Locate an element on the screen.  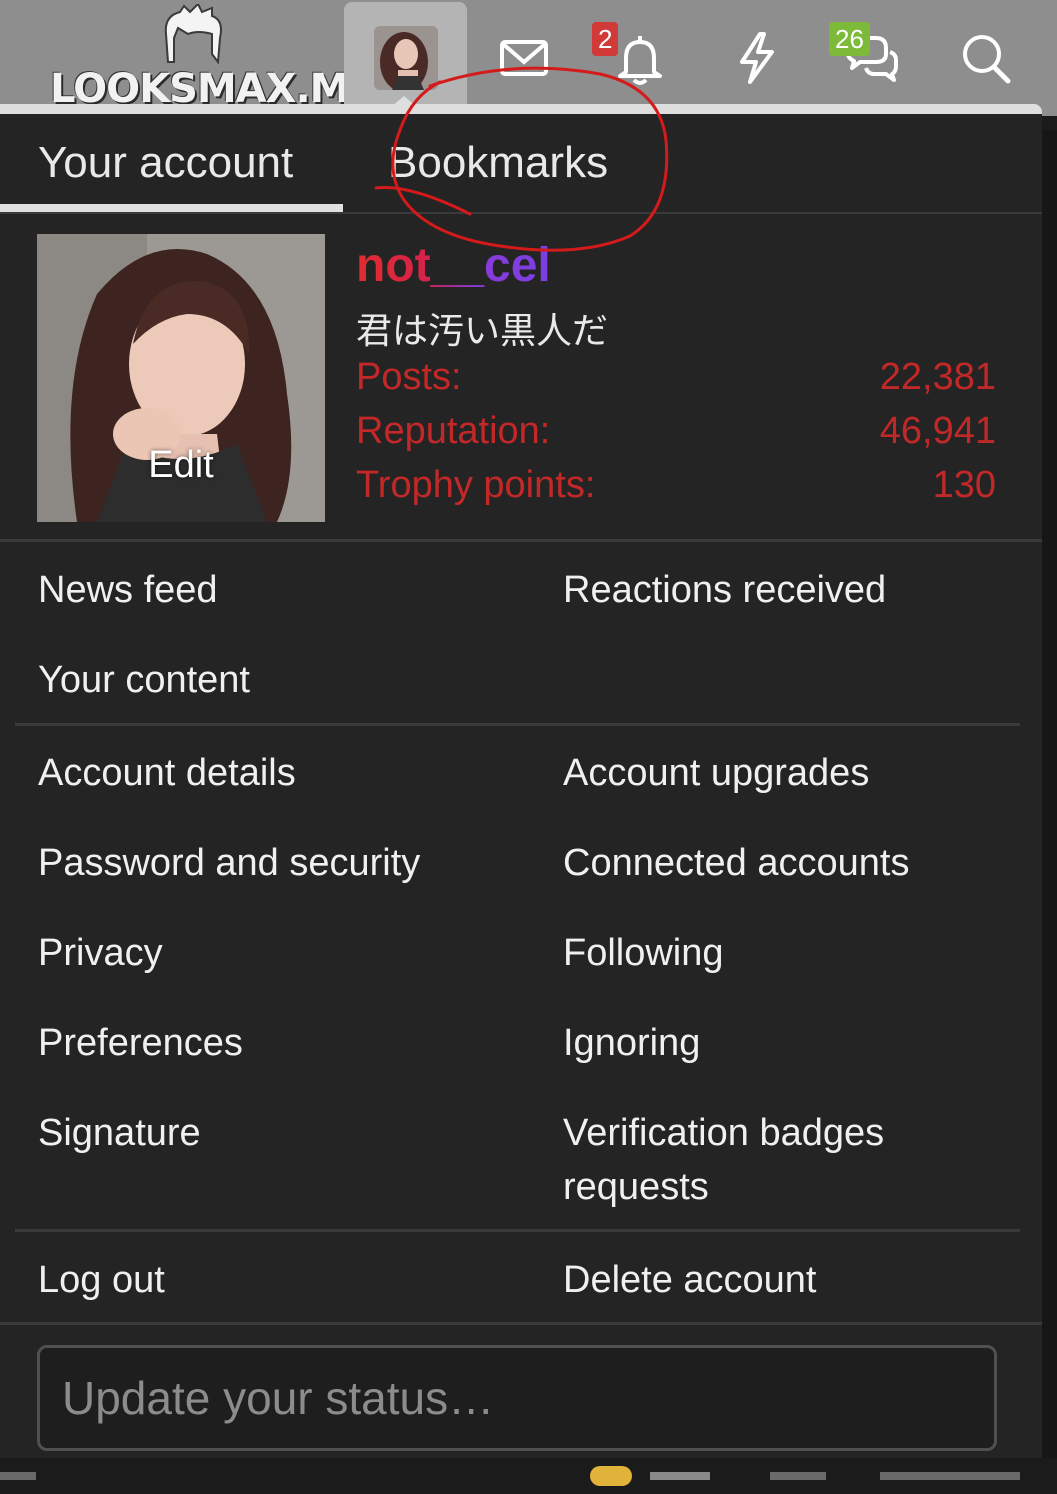
user-title: 君は汚い黒人だ is located at coordinates (482, 331).